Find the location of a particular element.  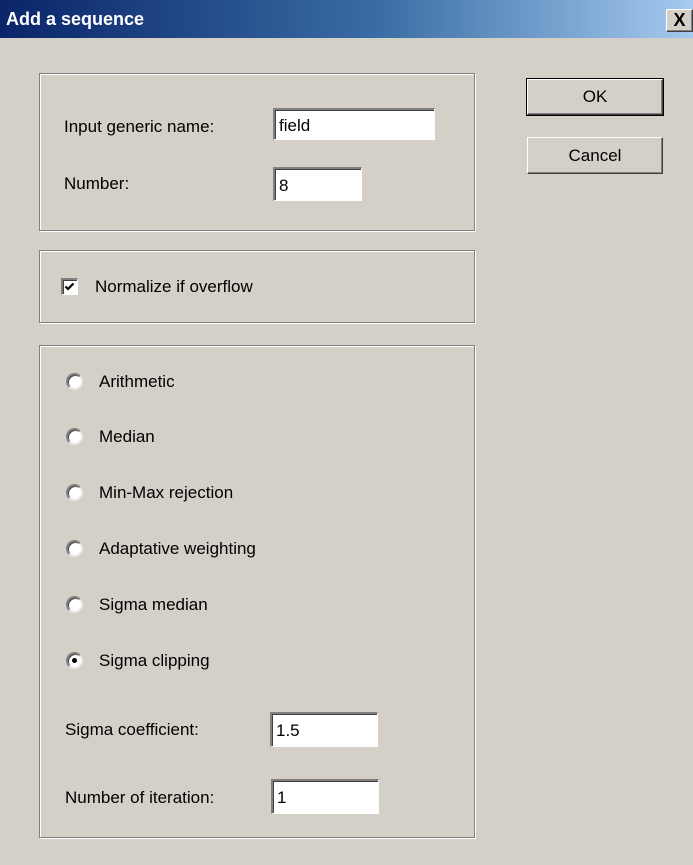

generic-name-label: Input generic name: is located at coordinates (139, 126).